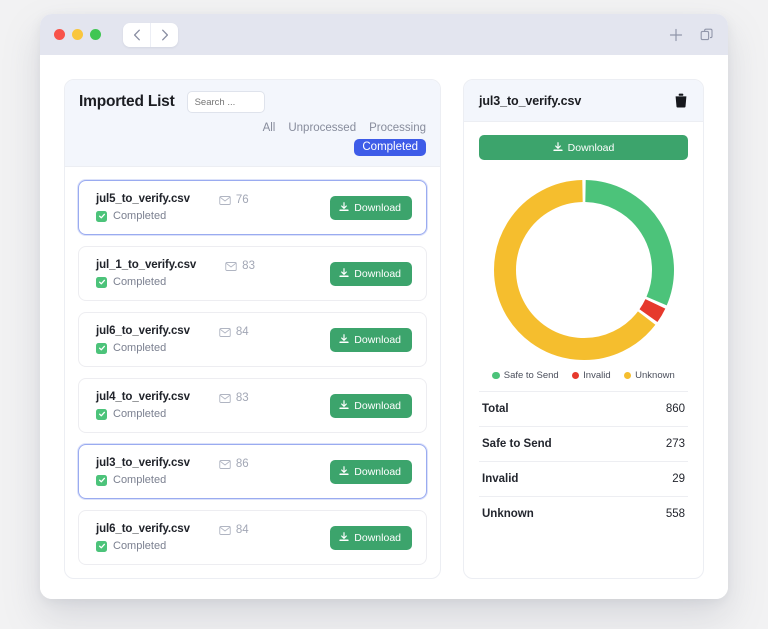 The image size is (768, 629). Describe the element at coordinates (390, 147) in the screenshot. I see `filter-tab-completed: Completed` at that location.